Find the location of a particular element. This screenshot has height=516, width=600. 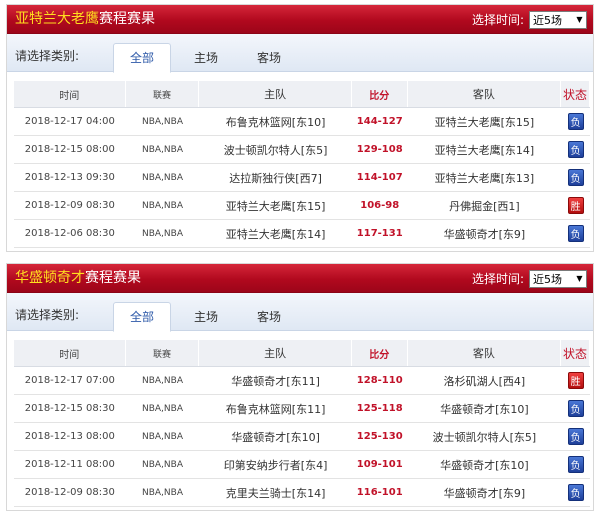

home-team: 达拉斯独行侠[西7] is located at coordinates (275, 177).